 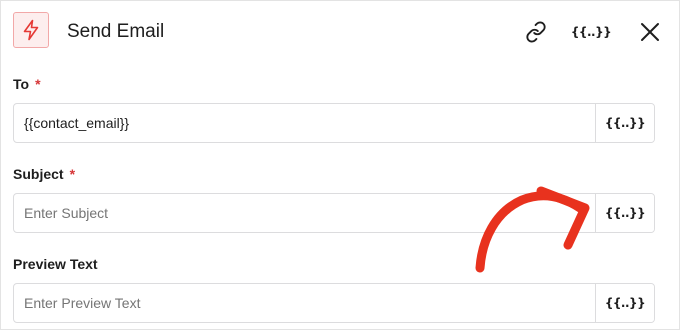 I want to click on action-icon-box, so click(x=31, y=30).